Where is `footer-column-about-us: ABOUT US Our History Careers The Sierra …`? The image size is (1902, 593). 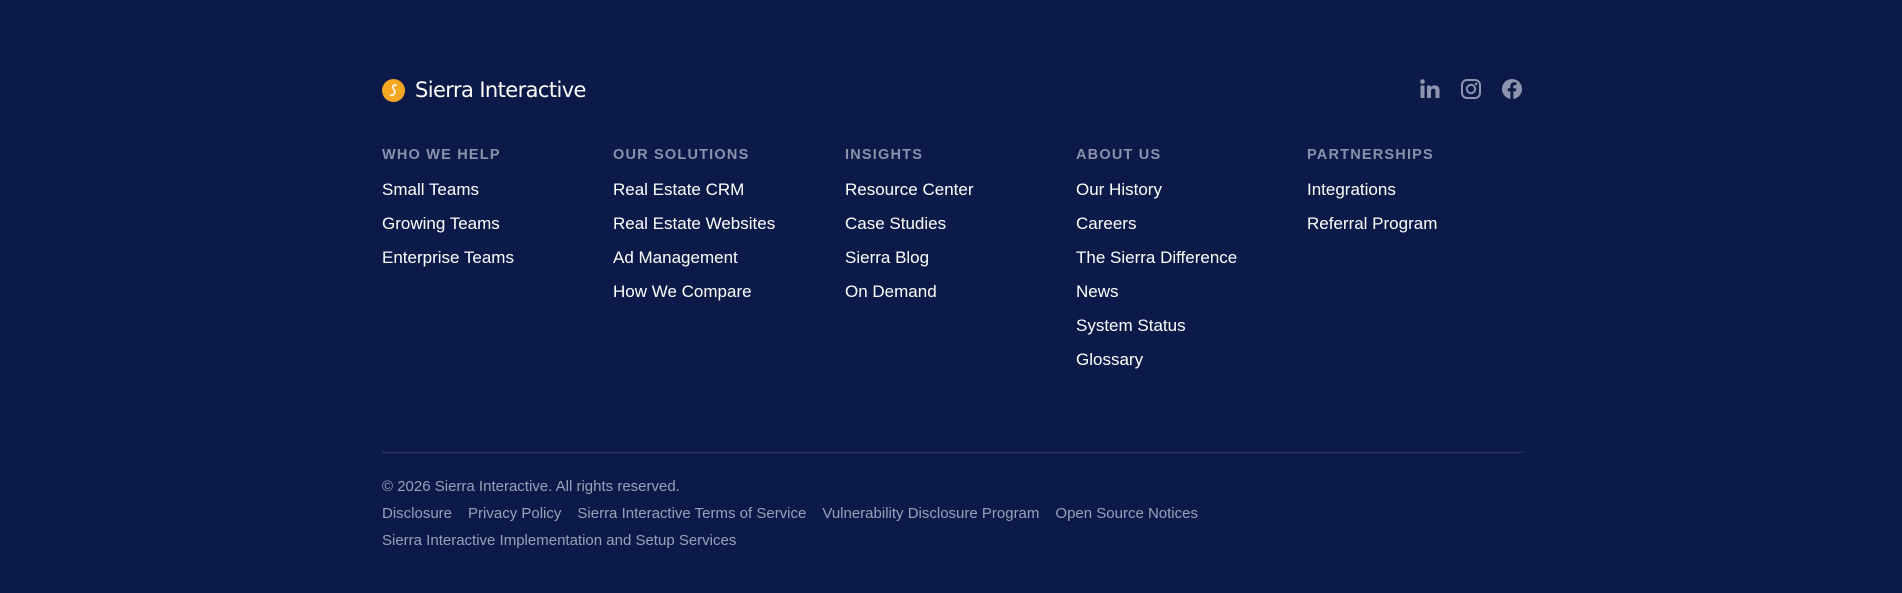
footer-column-about-us: ABOUT US Our History Careers The Sierra … is located at coordinates (1186, 265).